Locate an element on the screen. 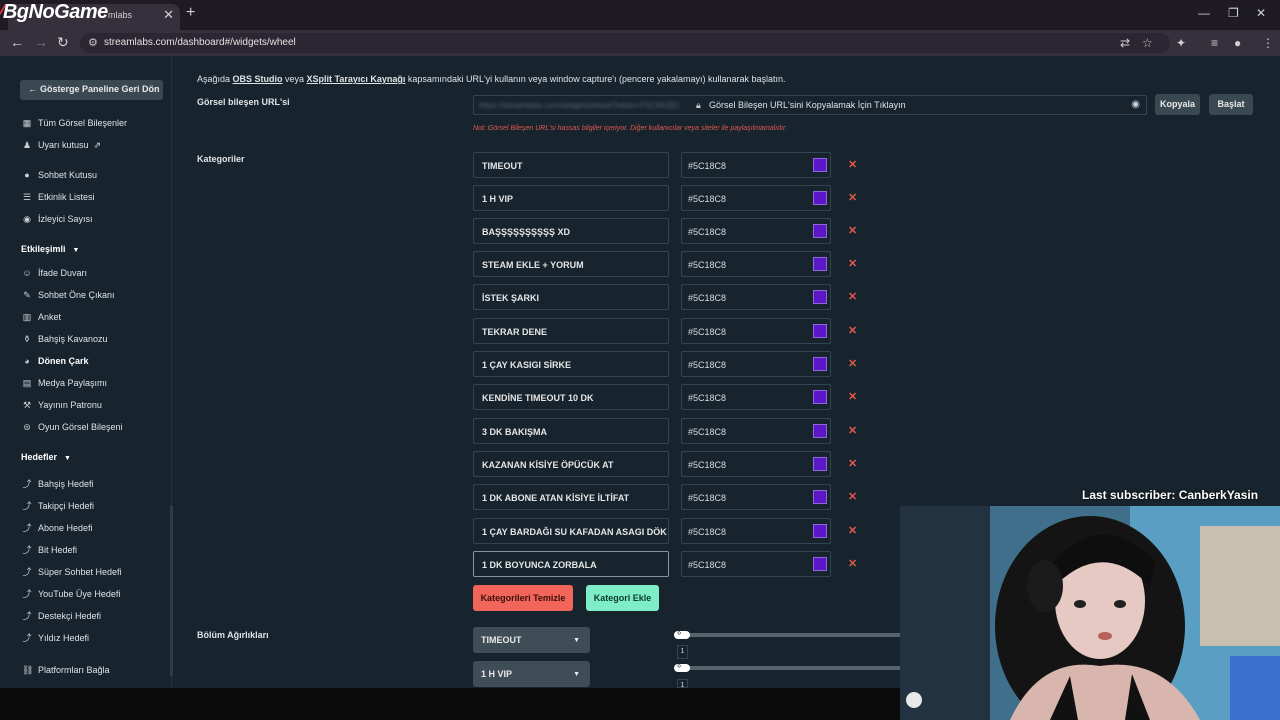 The width and height of the screenshot is (1280, 720). sidebar-item-superchat-goal: ⤴ Süper Sohbet Hedefi is located at coordinates (71, 571).